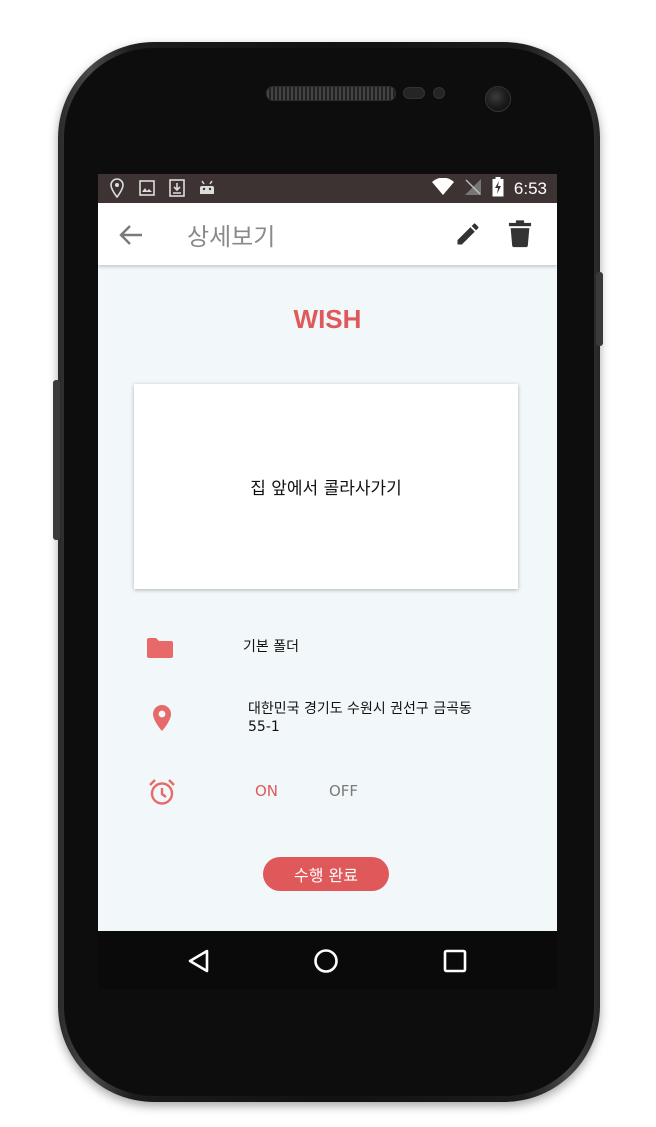 The width and height of the screenshot is (656, 1127). Describe the element at coordinates (162, 718) in the screenshot. I see `location-pin-icon` at that location.